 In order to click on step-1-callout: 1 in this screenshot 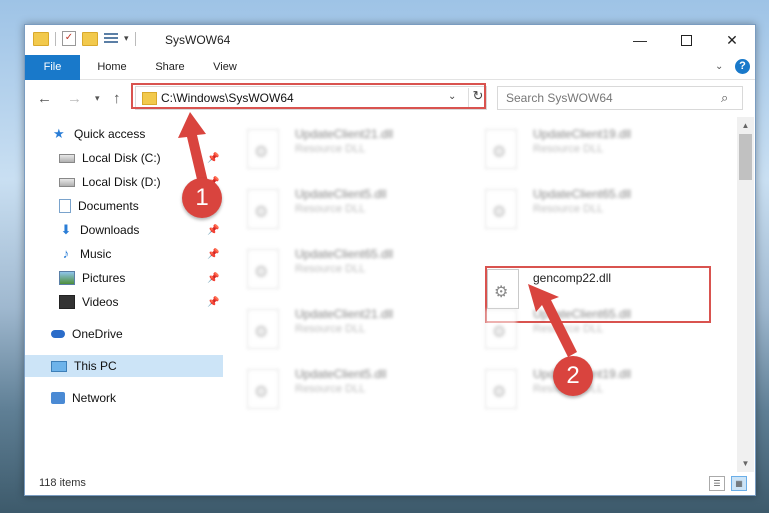, I will do `click(202, 198)`.